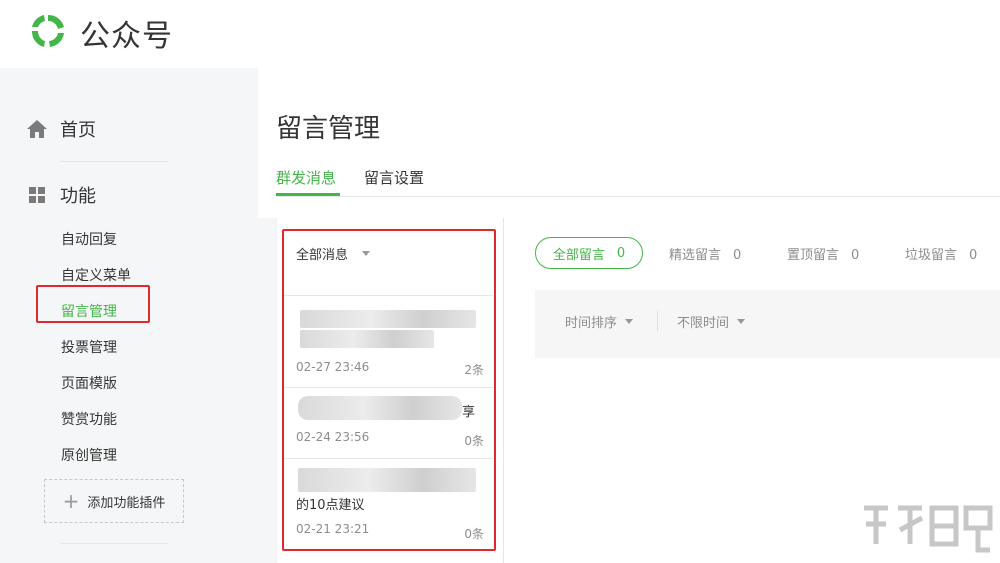  I want to click on filter-pinned-comments: 置顶留言 0, so click(823, 253).